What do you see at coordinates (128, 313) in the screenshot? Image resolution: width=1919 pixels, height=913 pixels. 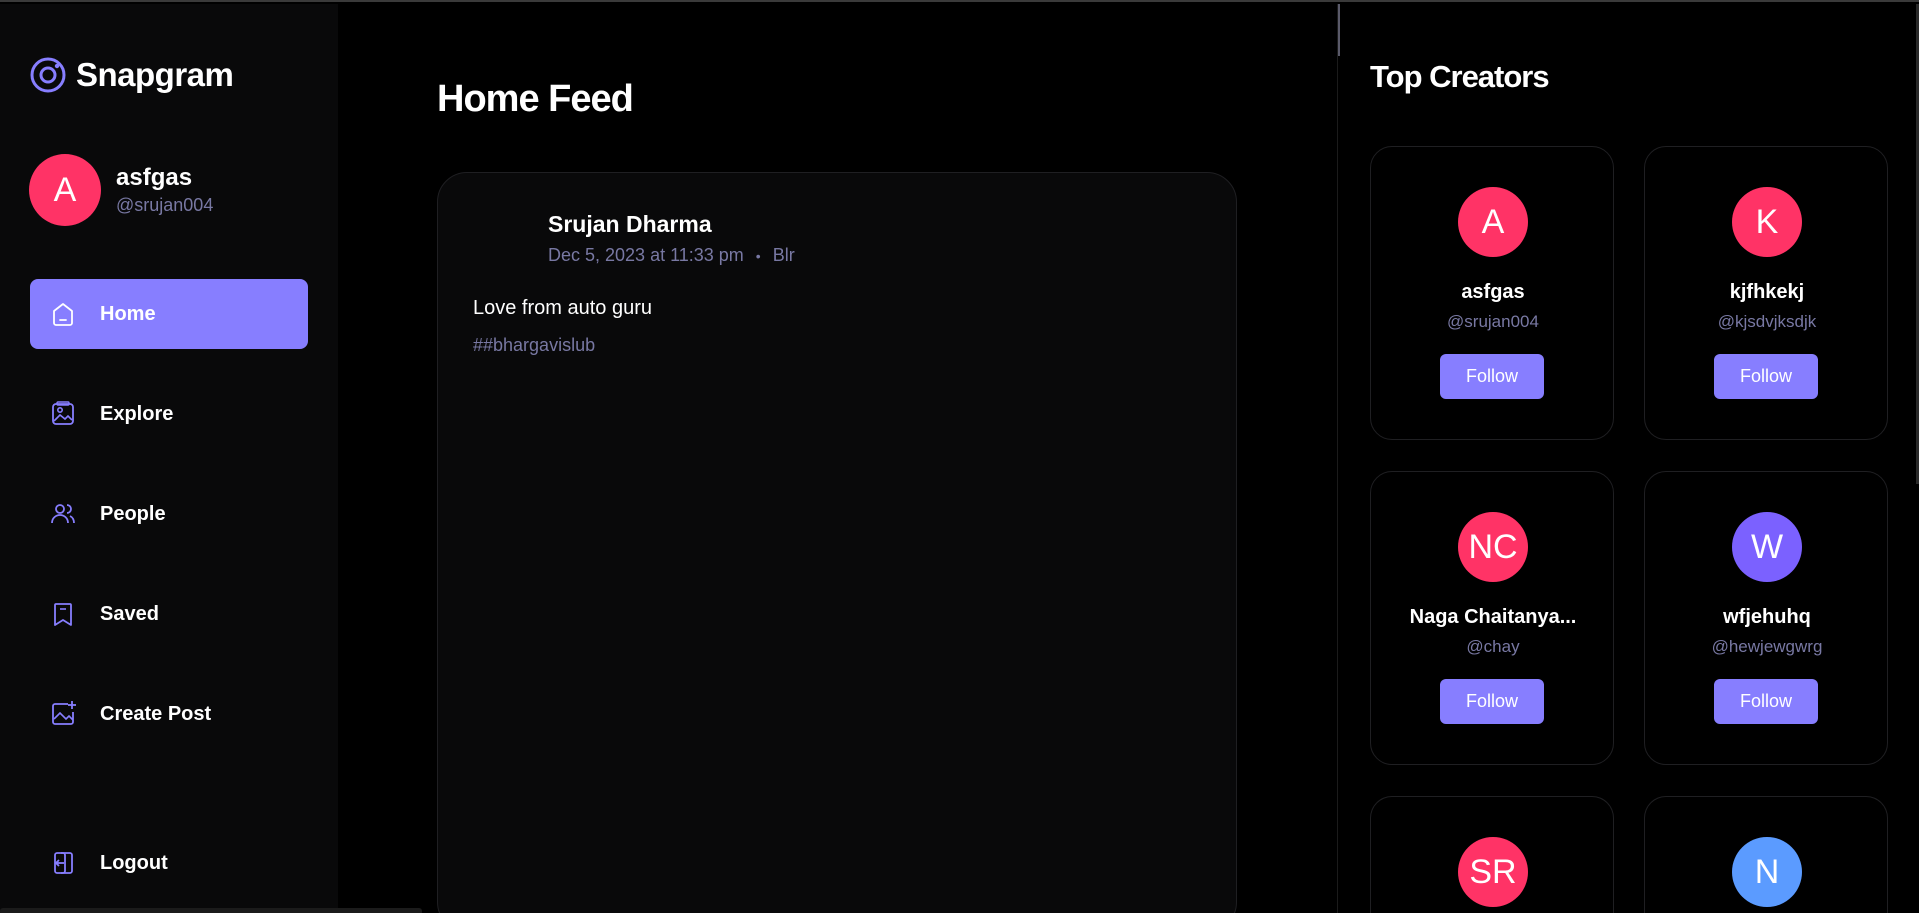 I see `sidebar-item-label: Home` at bounding box center [128, 313].